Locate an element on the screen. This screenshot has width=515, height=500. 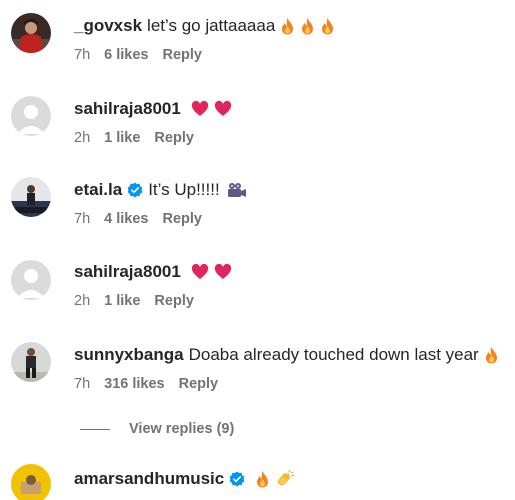
likes-count: 316 likes is located at coordinates (134, 384).